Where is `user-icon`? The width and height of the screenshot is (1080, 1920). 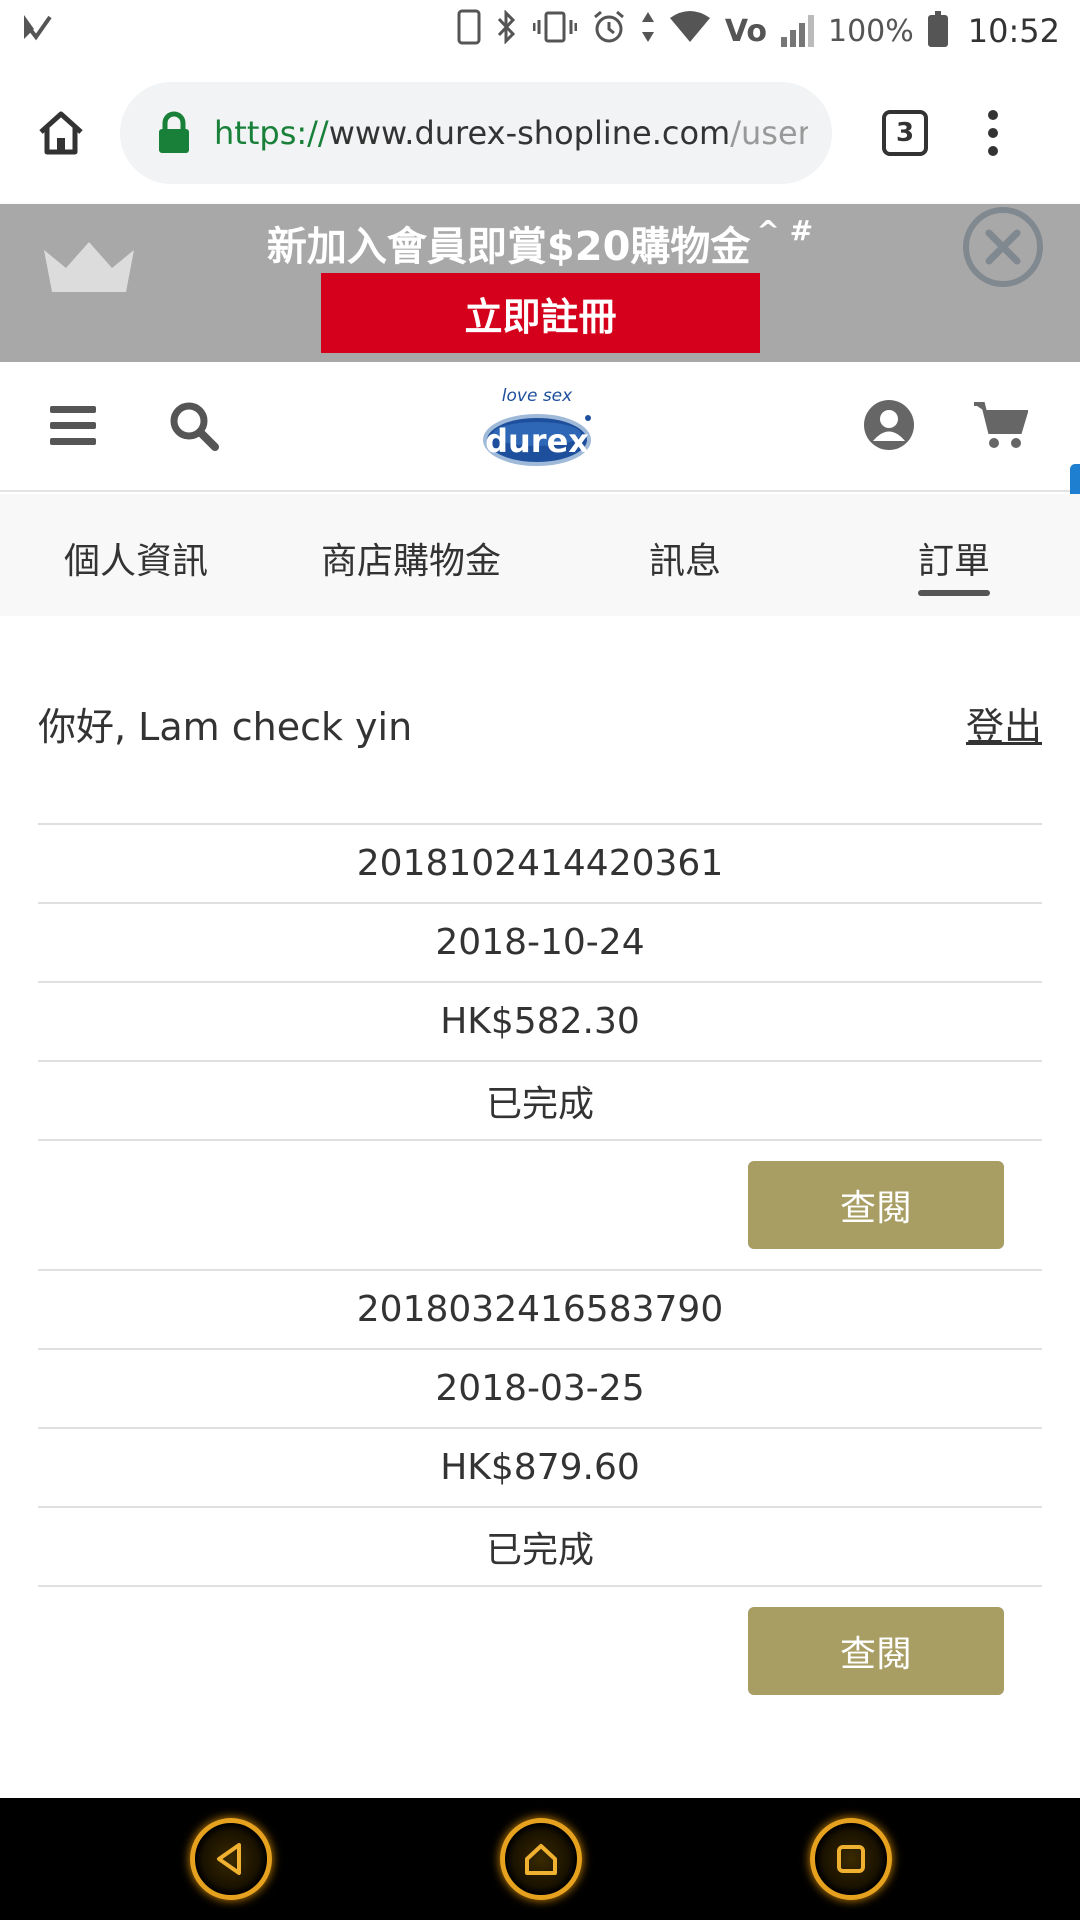
user-icon is located at coordinates (889, 427).